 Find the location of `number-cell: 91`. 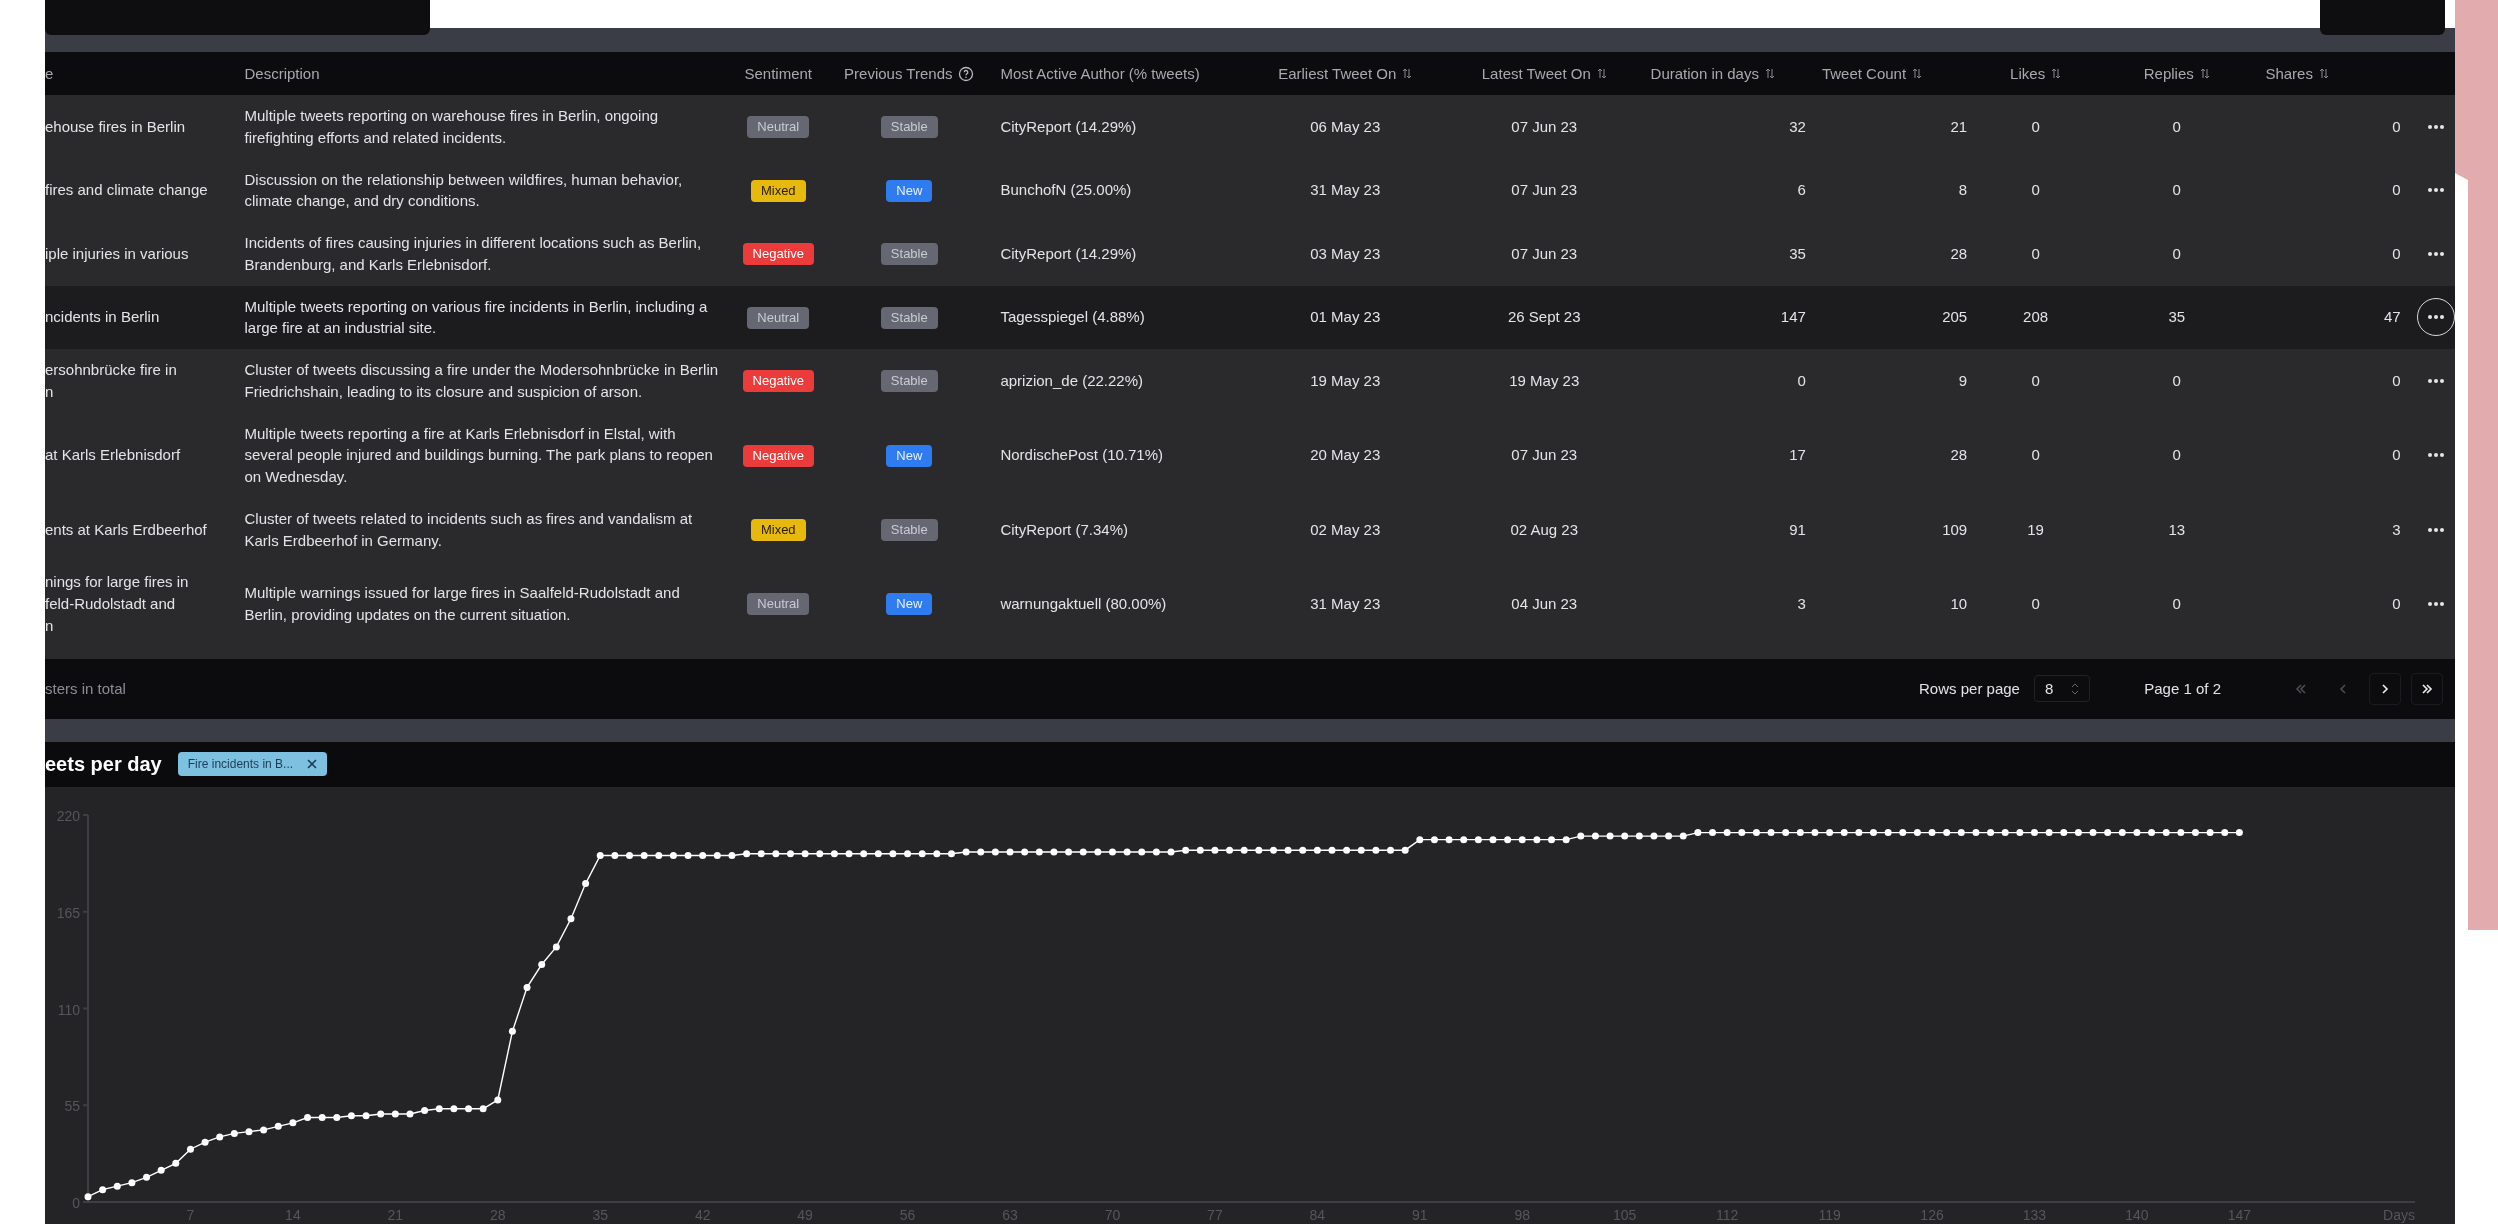

number-cell: 91 is located at coordinates (1797, 529).